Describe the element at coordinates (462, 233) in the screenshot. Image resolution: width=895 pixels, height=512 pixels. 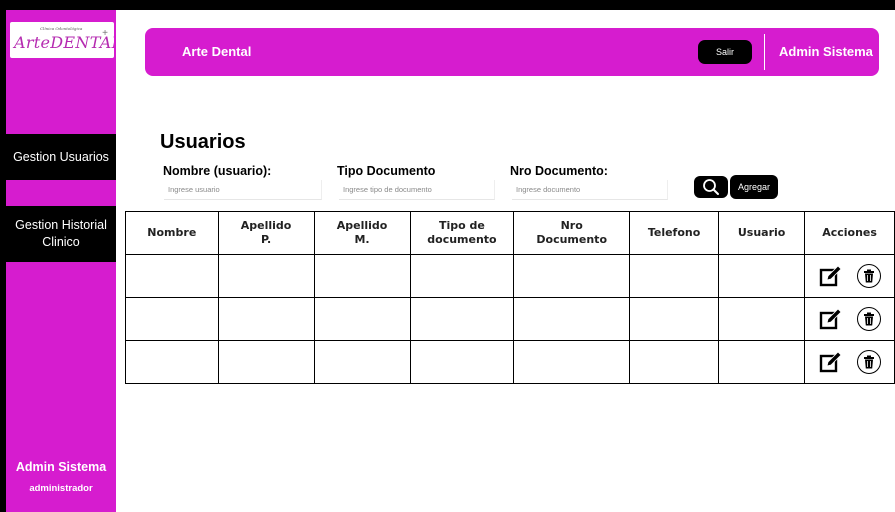
I see `column-header-tipo-documento: Tipo de documento` at that location.